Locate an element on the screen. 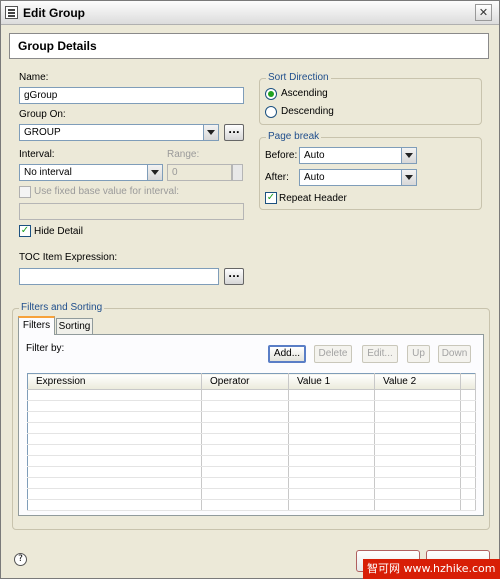  filters-sorting-title: Filters and Sorting is located at coordinates (62, 307).